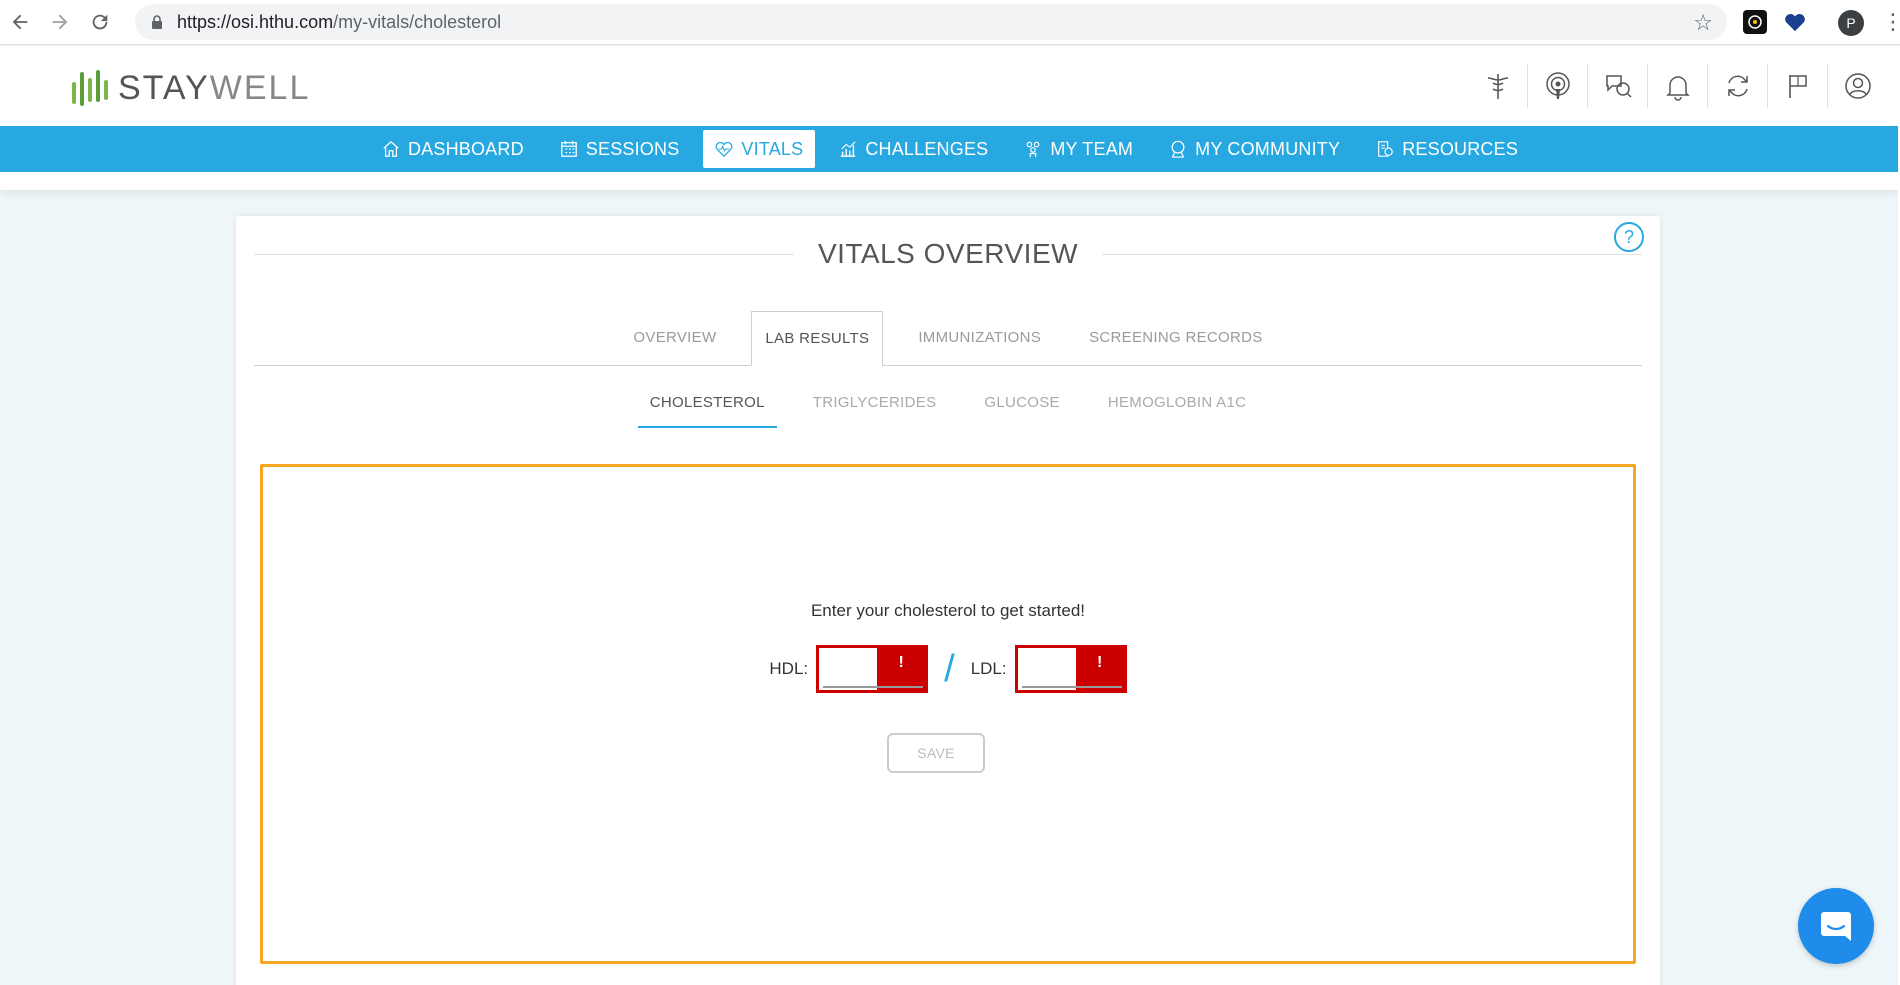 The width and height of the screenshot is (1900, 985). I want to click on subtab-glucose: GLUCOSE, so click(1021, 411).